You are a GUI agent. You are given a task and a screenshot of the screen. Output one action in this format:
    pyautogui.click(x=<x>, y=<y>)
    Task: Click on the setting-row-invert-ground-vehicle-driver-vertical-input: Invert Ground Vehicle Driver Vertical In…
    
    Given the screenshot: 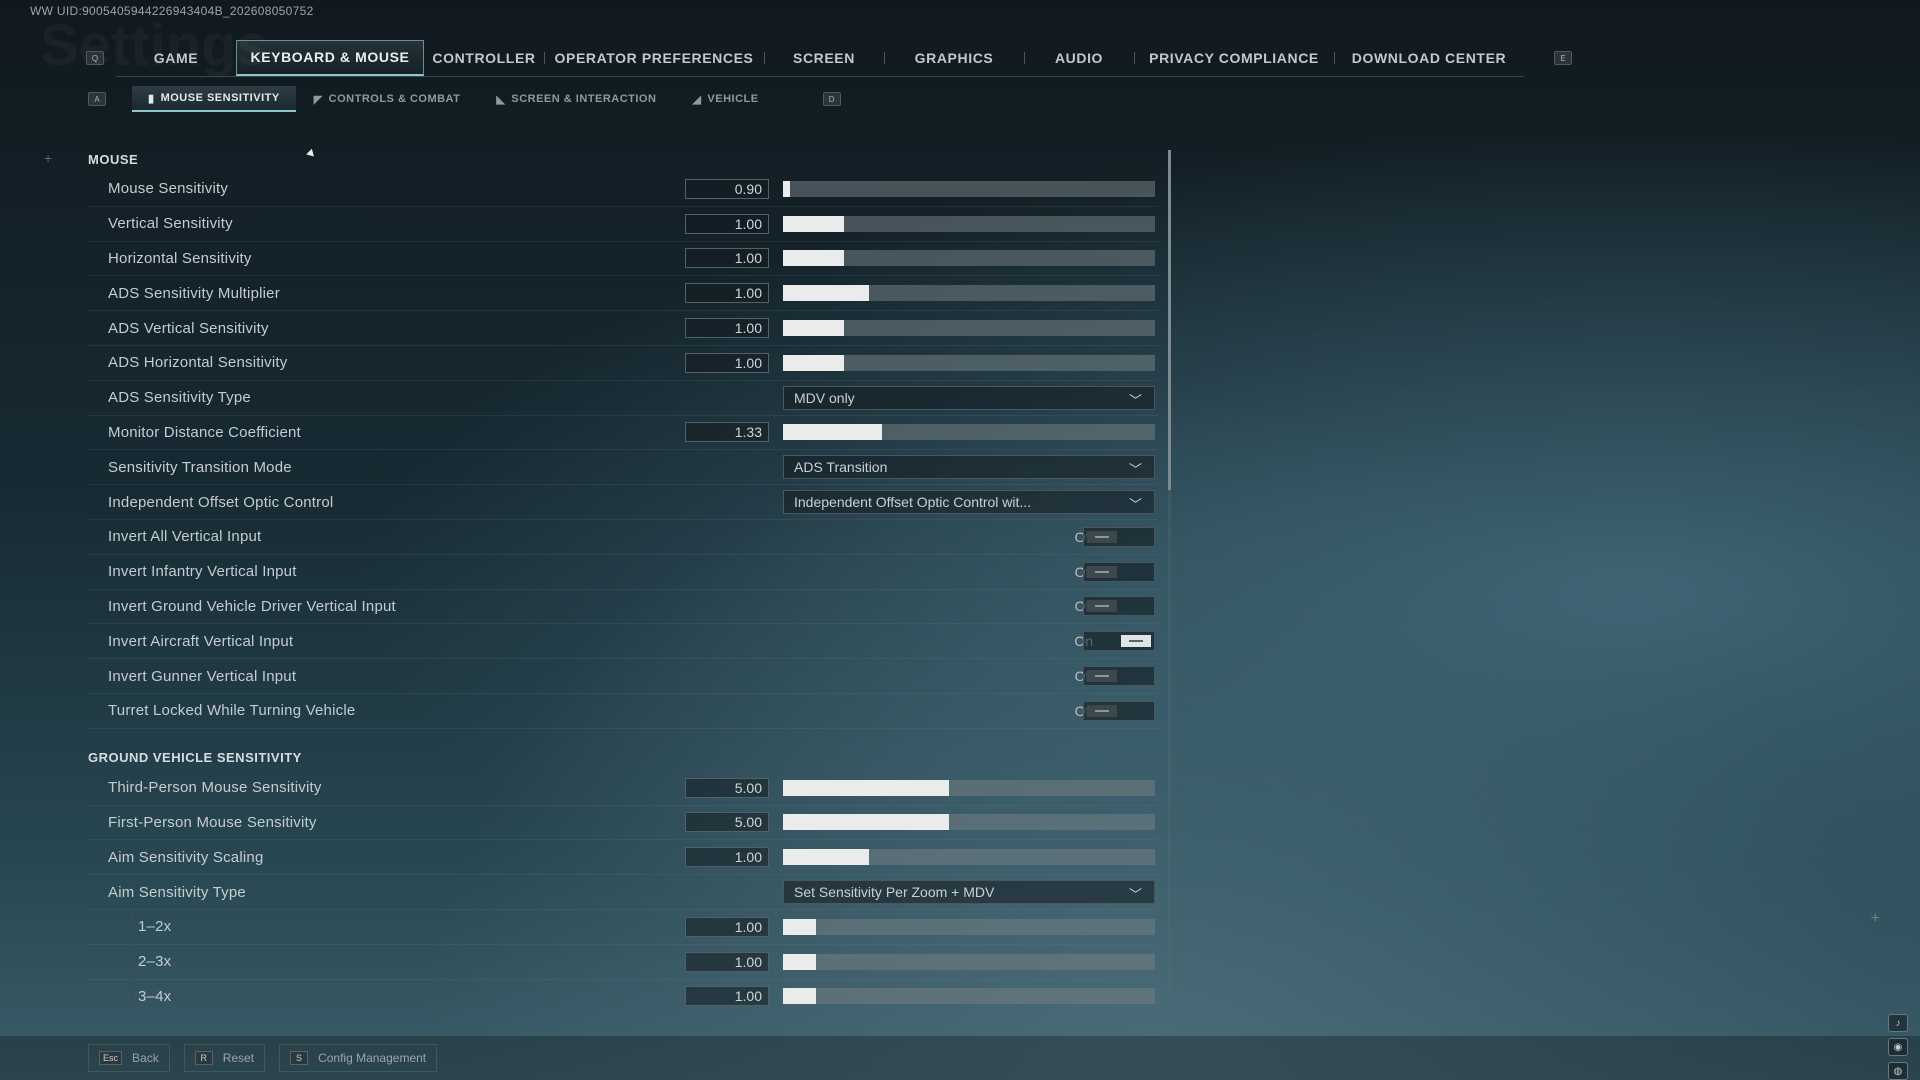 What is the action you would take?
    pyautogui.click(x=623, y=607)
    